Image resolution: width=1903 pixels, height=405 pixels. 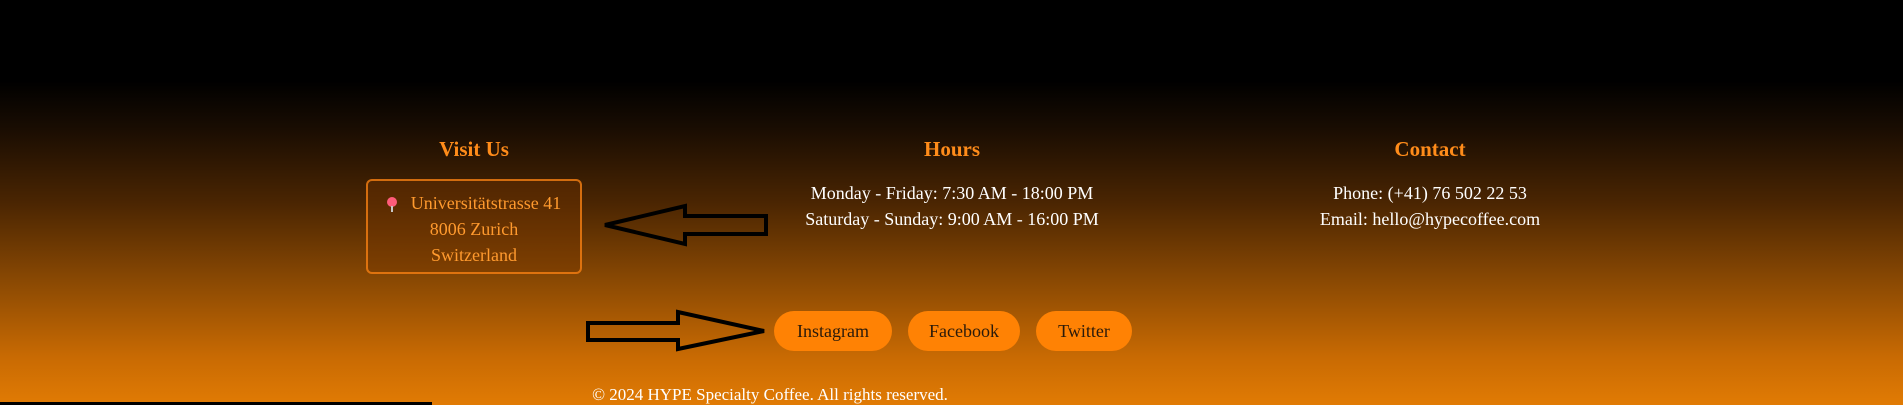 What do you see at coordinates (952, 219) in the screenshot?
I see `hours-weekend: Saturday - Sunday: 9:00 AM - 16:00 PM` at bounding box center [952, 219].